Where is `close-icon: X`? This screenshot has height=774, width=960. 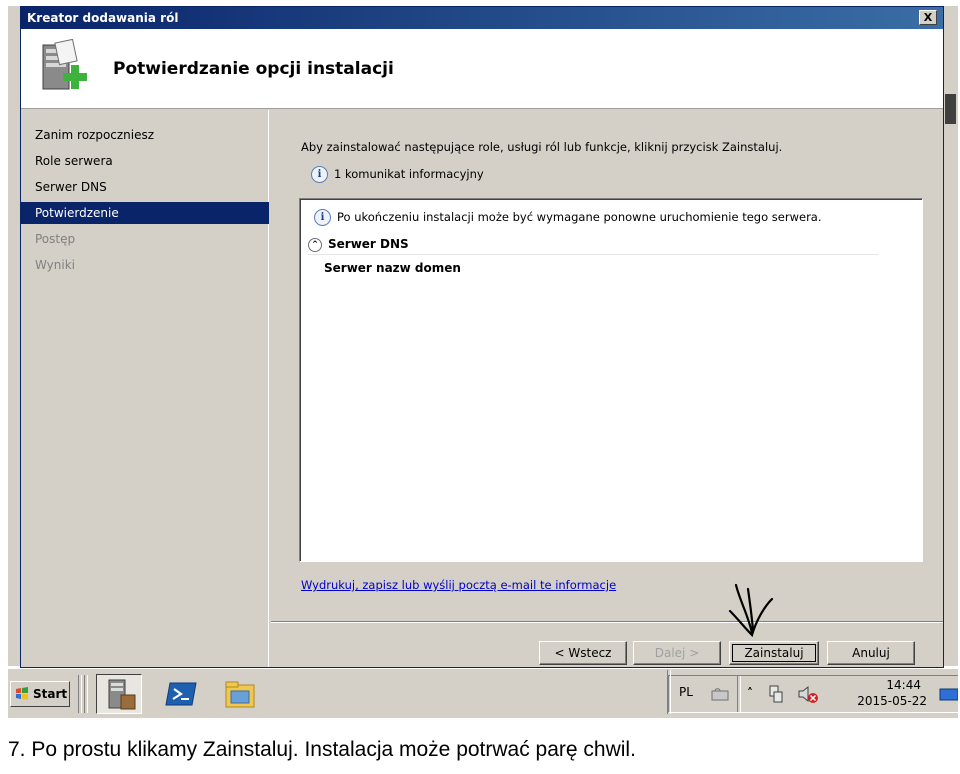
close-icon: X is located at coordinates (928, 17).